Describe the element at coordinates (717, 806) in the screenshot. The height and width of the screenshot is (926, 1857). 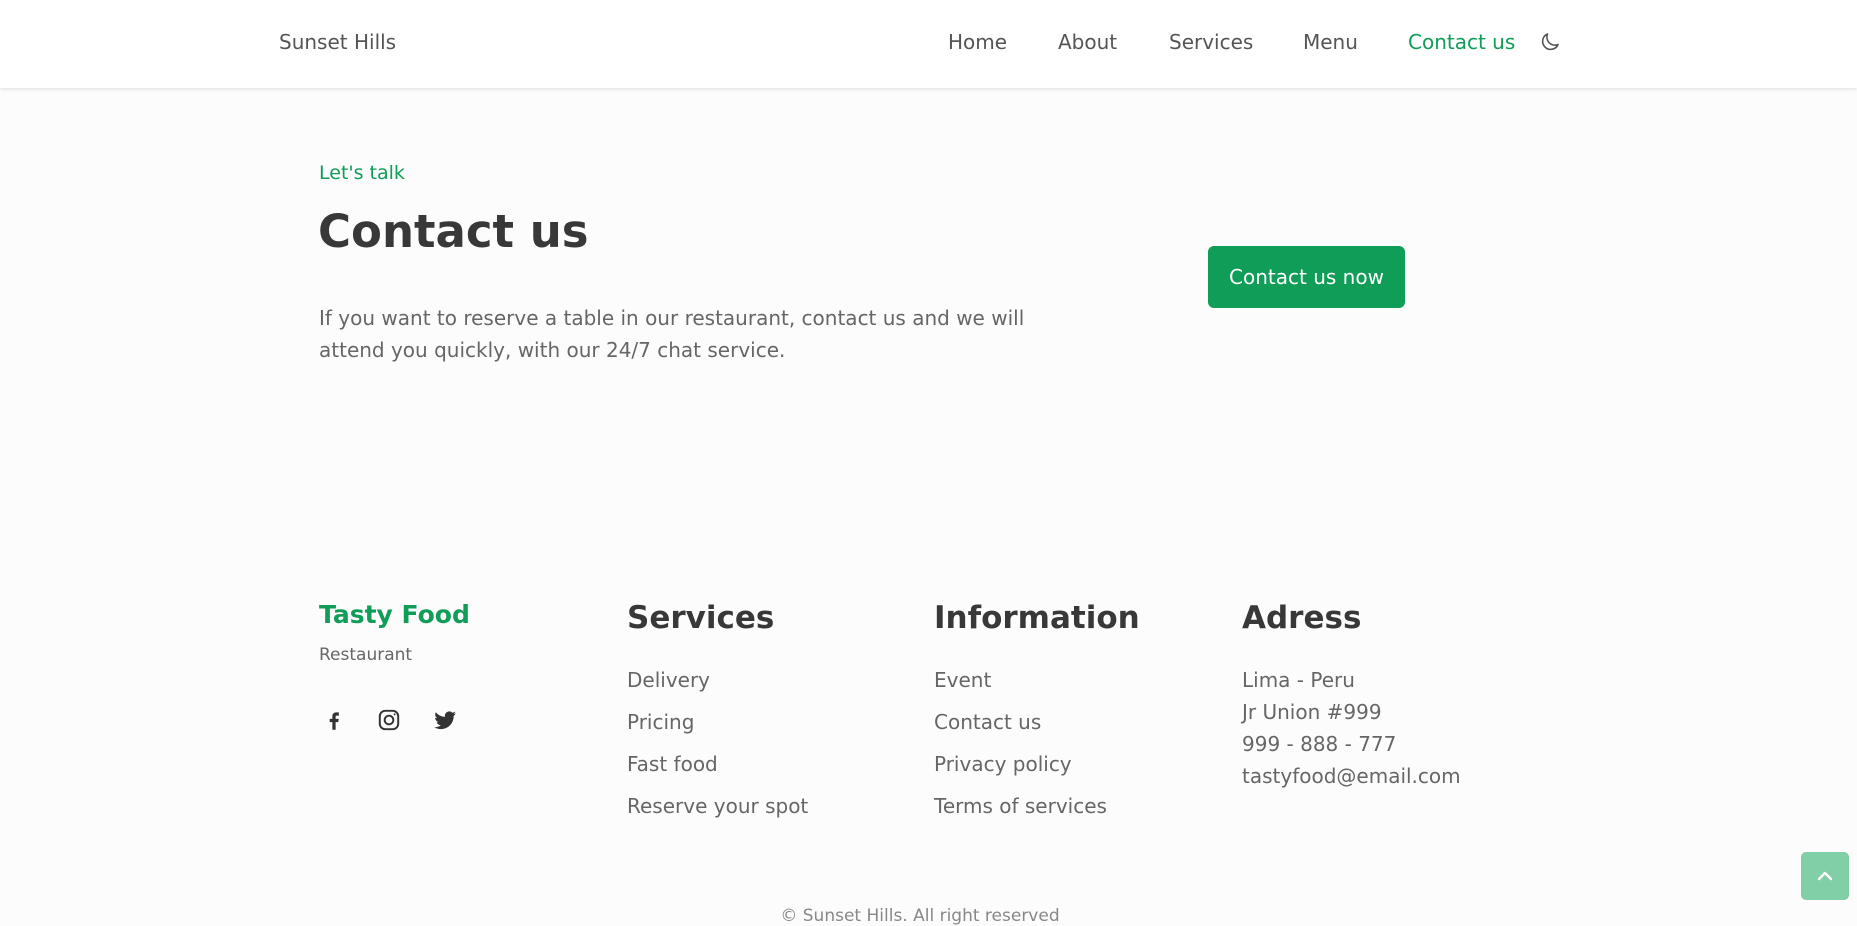
I see `link-reserve-spot: Reserve your spot` at that location.